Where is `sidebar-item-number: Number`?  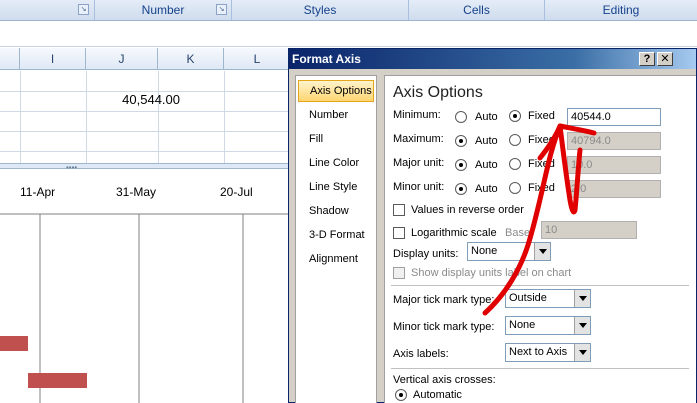 sidebar-item-number: Number is located at coordinates (336, 115).